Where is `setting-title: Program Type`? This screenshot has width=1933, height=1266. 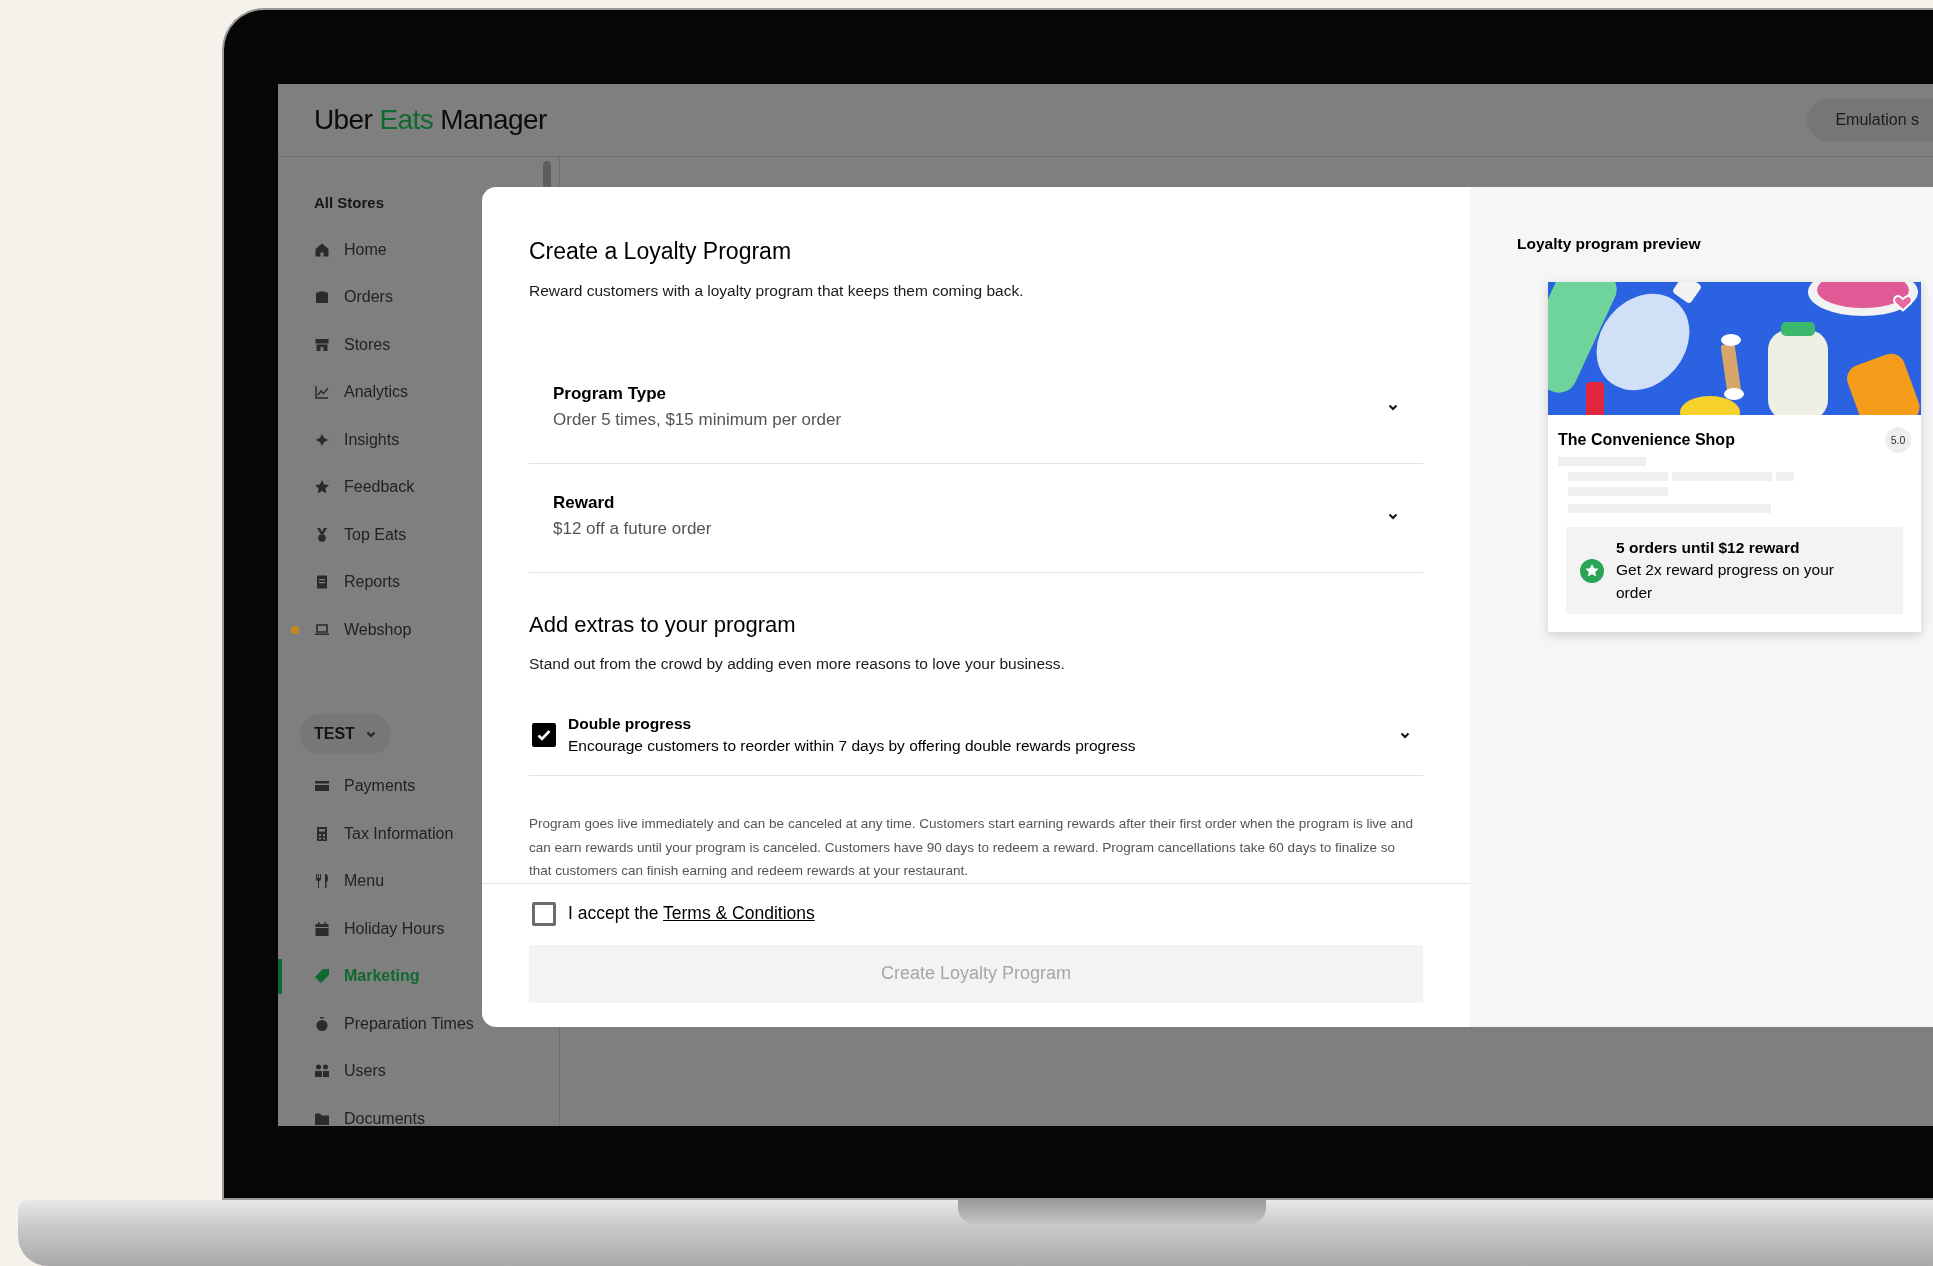 setting-title: Program Type is located at coordinates (610, 394).